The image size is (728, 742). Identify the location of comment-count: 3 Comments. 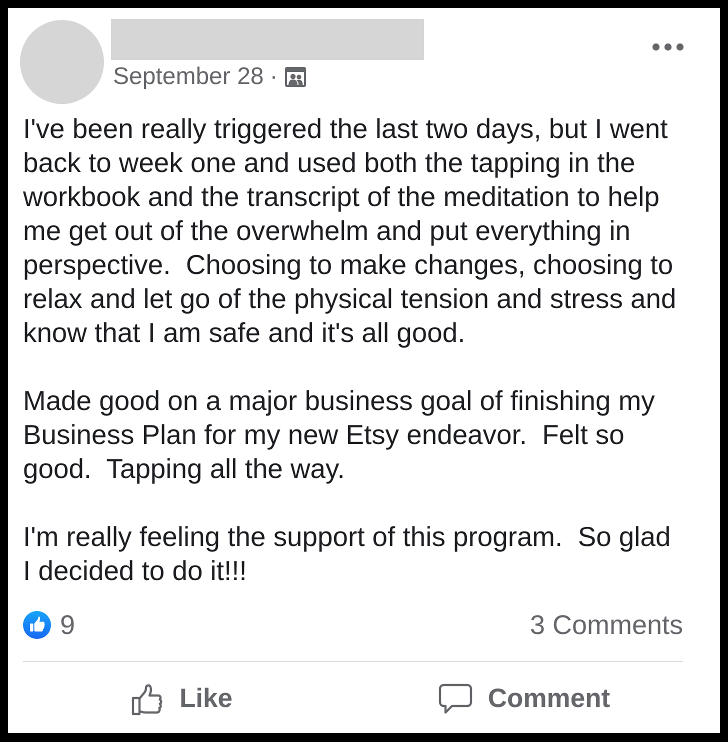
(606, 625).